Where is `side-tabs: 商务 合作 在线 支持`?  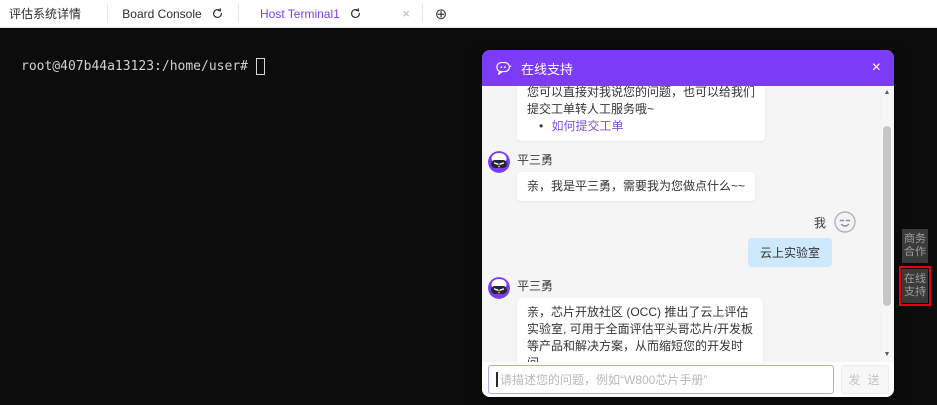
side-tabs: 商务 合作 在线 支持 is located at coordinates (915, 267).